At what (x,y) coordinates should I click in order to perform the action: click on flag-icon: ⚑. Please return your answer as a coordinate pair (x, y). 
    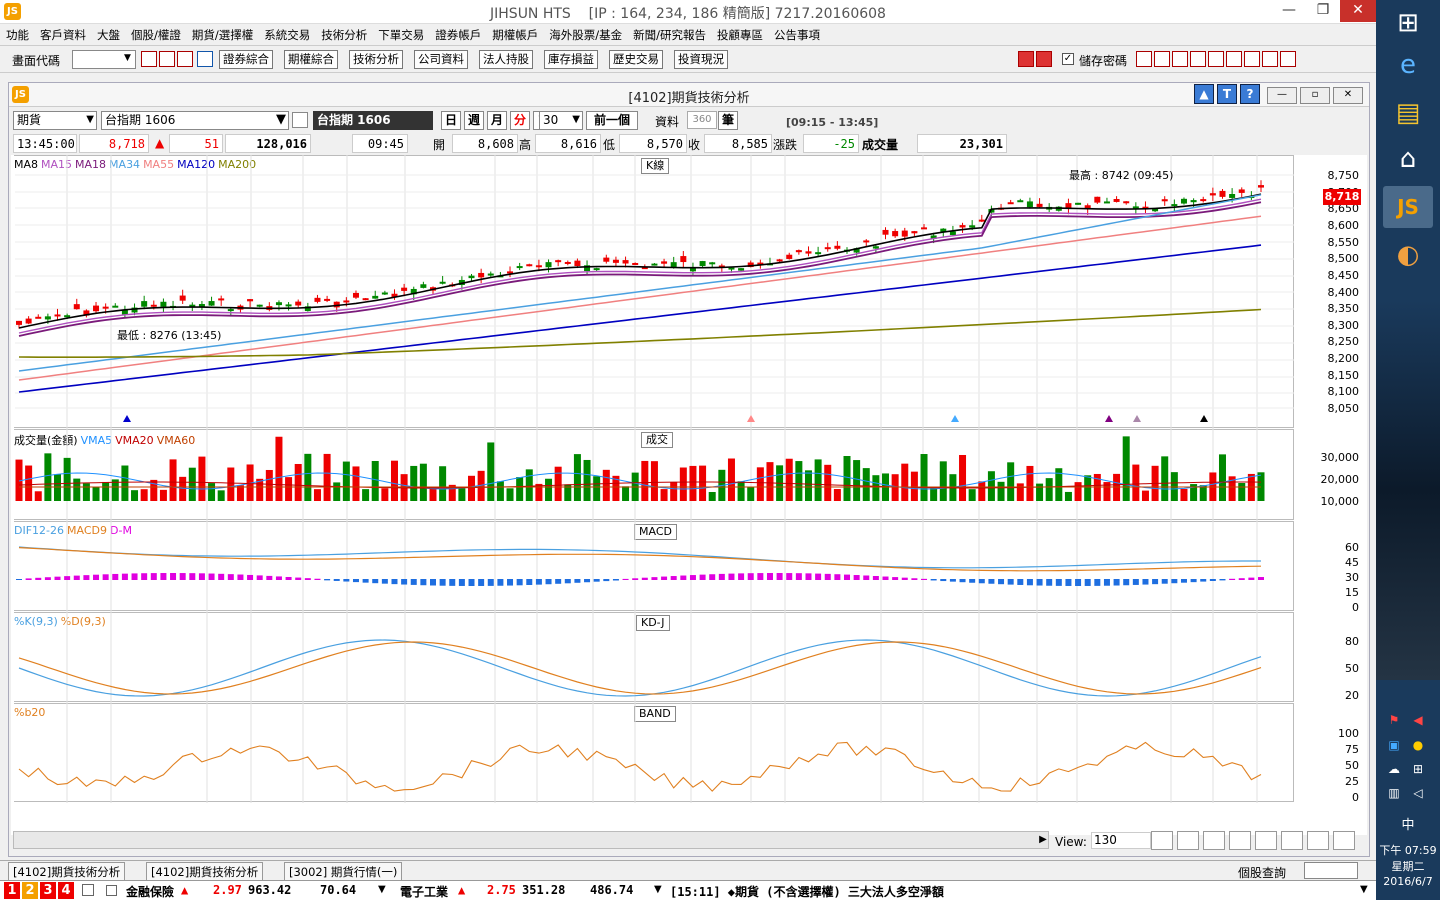
    Looking at the image, I should click on (1394, 720).